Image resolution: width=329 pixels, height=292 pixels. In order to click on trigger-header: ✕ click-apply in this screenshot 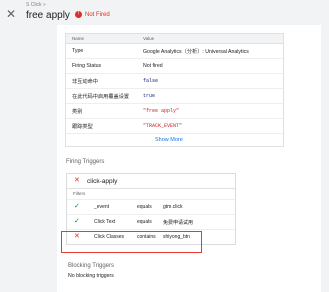, I will do `click(151, 181)`.